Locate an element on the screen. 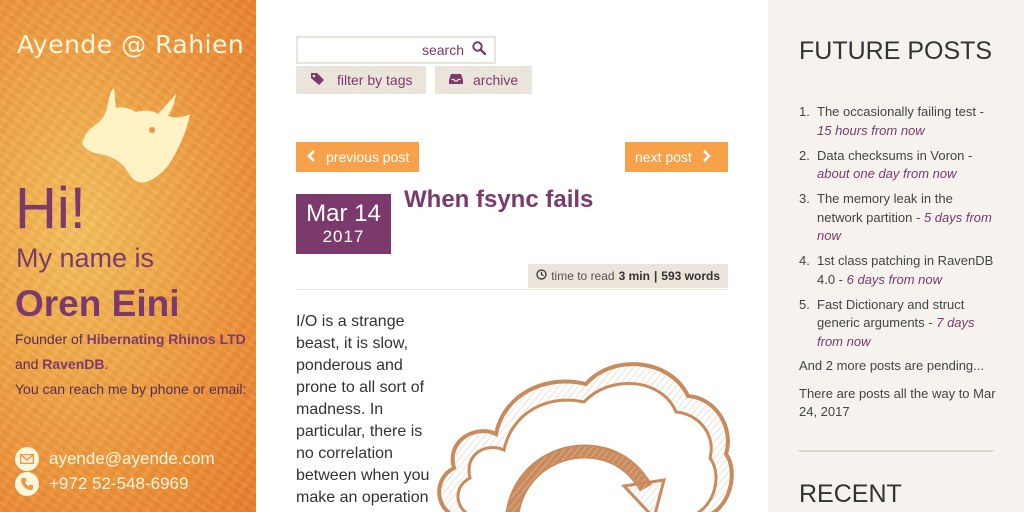 The width and height of the screenshot is (1024, 512). clock-icon is located at coordinates (541, 276).